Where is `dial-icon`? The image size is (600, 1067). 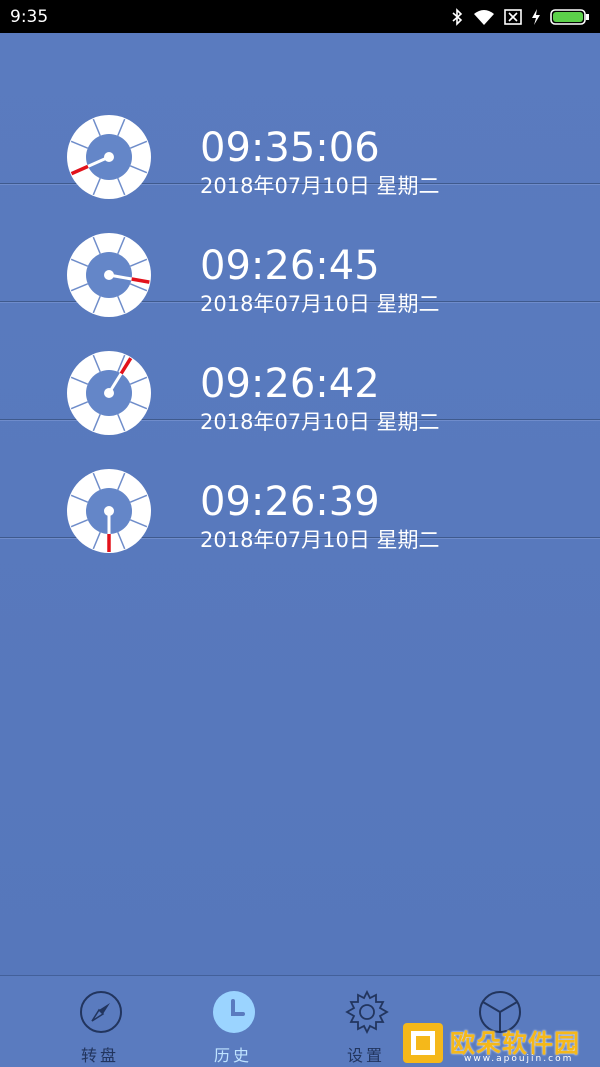 dial-icon is located at coordinates (109, 511).